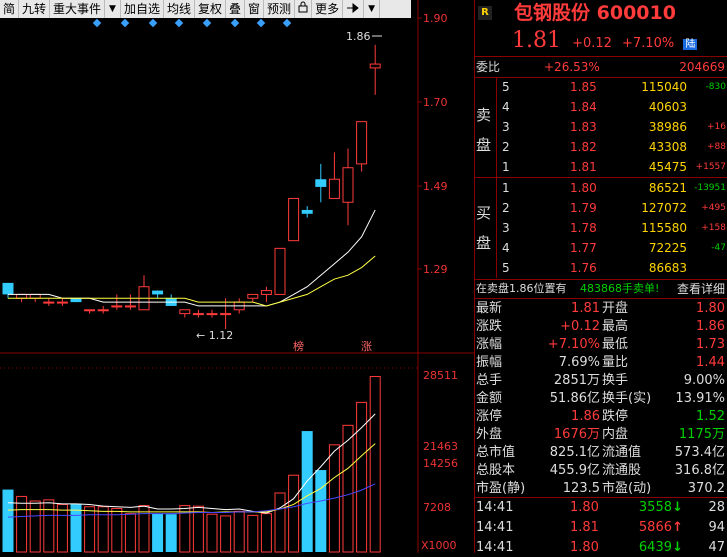  I want to click on stat-row: 涨幅 +7.10% 最低 1.73, so click(600, 345).